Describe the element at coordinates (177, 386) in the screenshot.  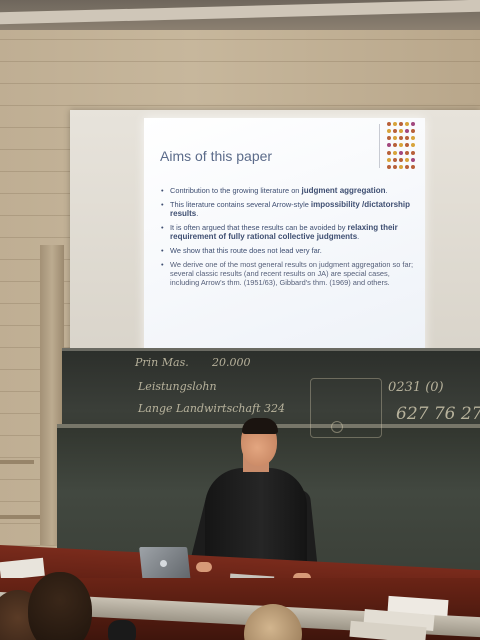
I see `chalk-writing: Leistungslohn` at that location.